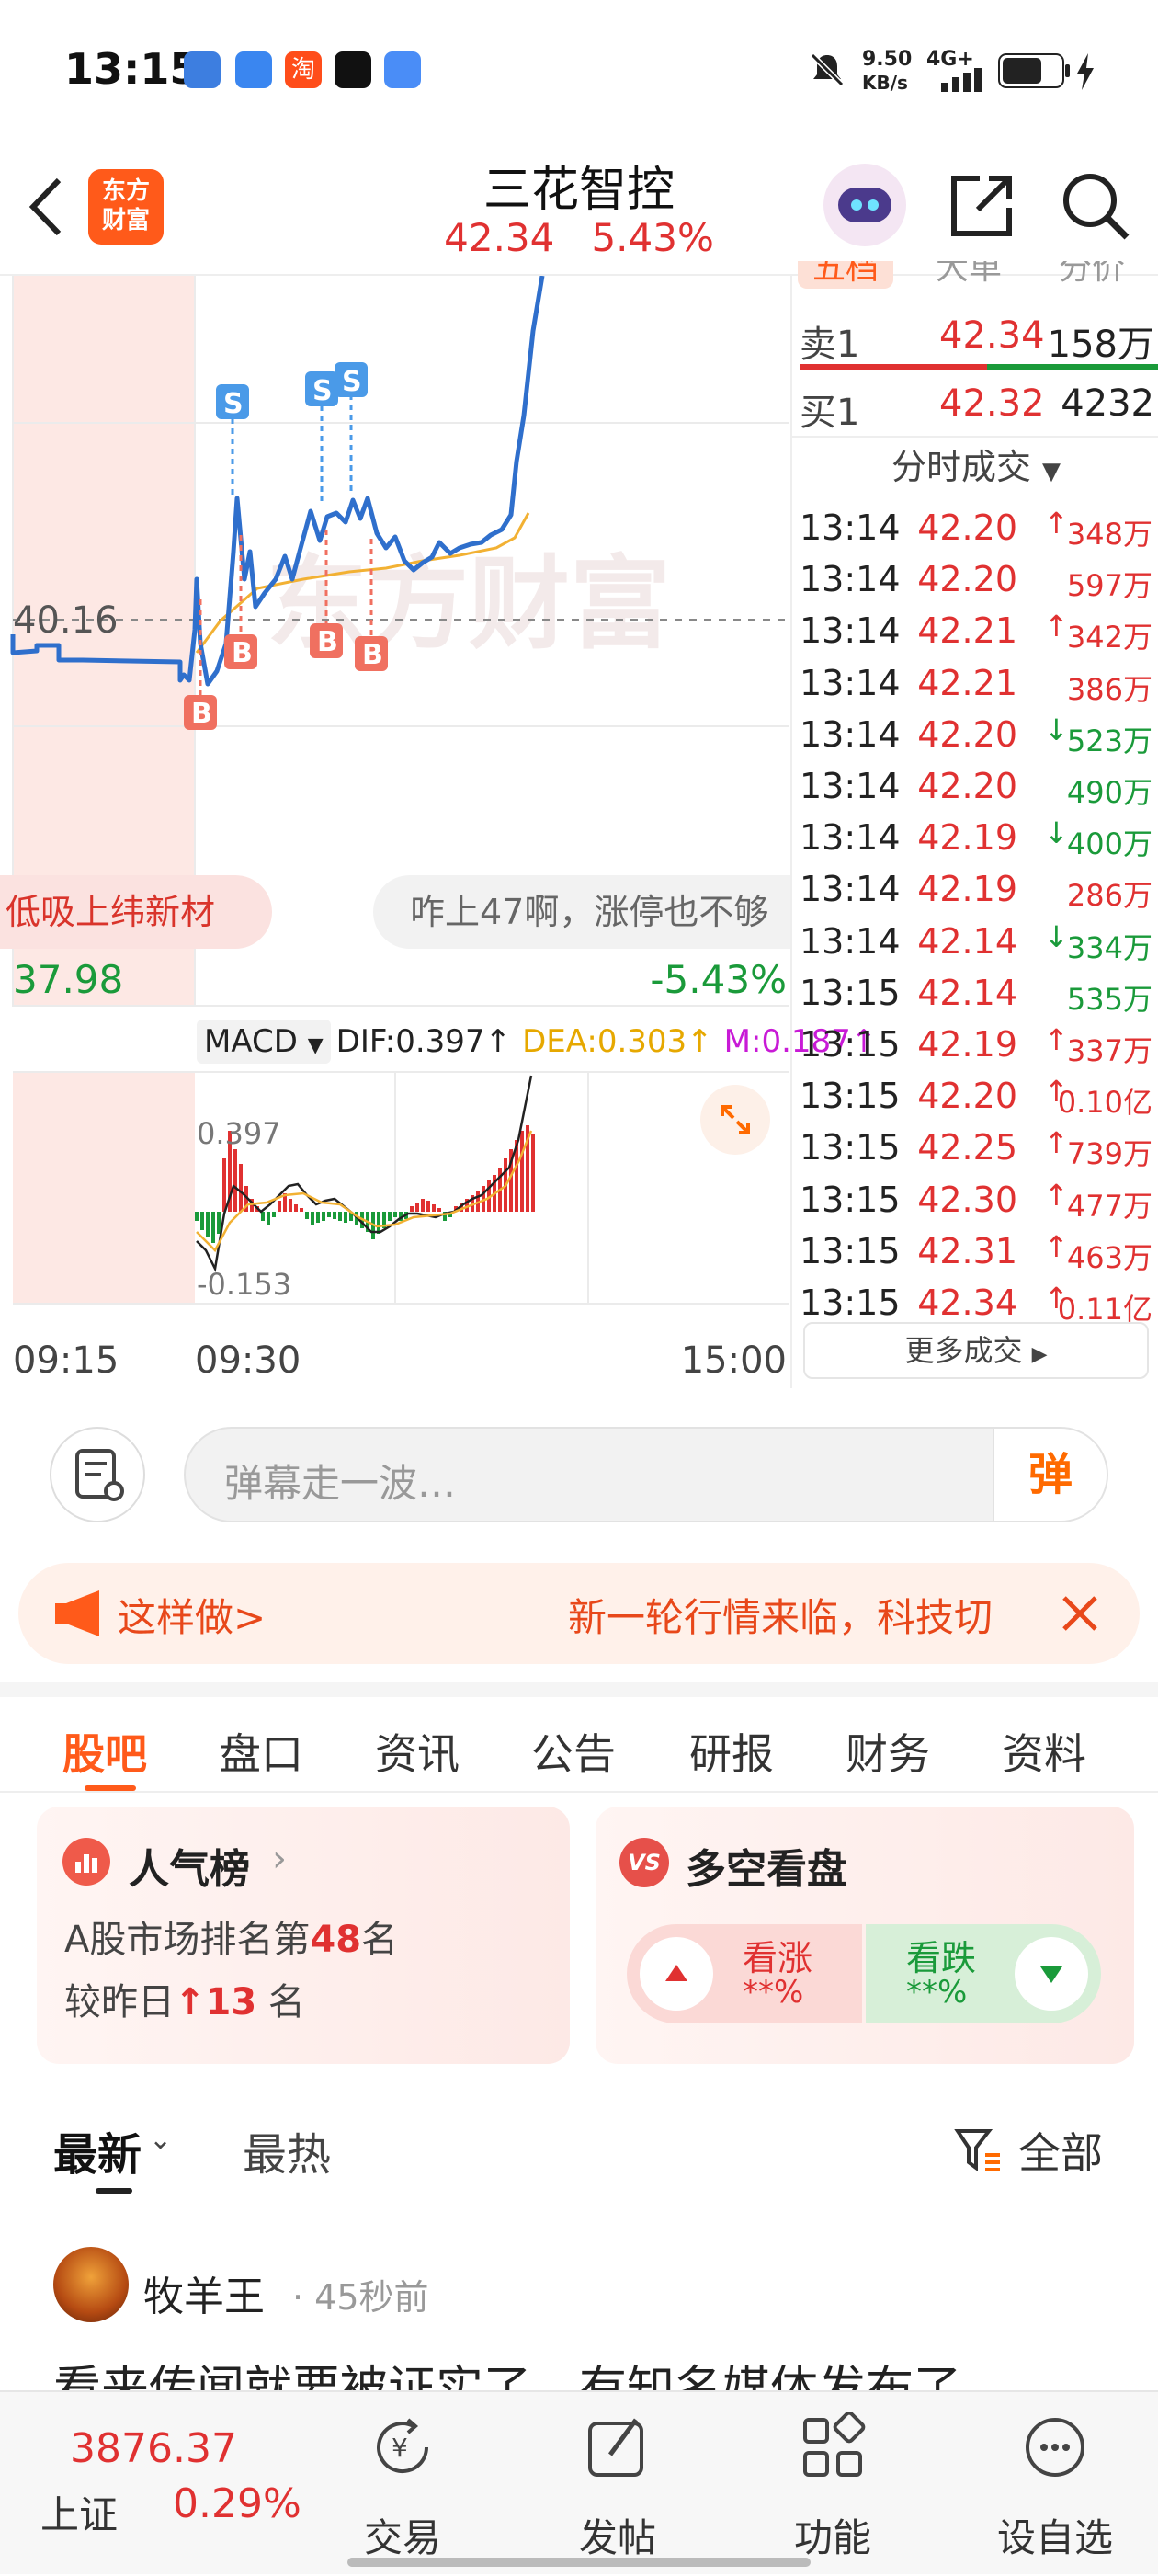  I want to click on ask-volume: 158万, so click(1100, 345).